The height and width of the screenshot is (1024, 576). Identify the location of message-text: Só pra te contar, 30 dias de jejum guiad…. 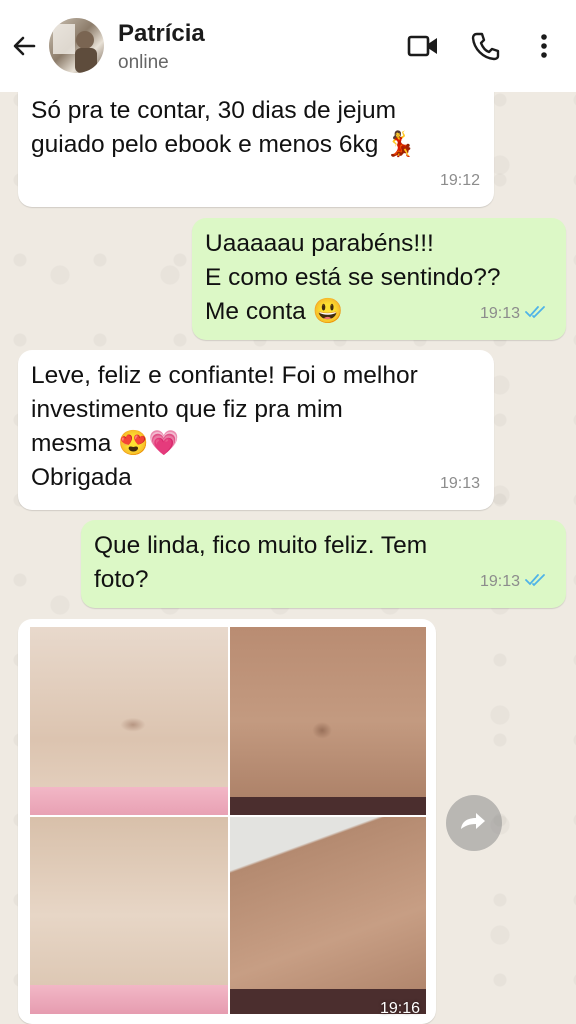
(223, 127).